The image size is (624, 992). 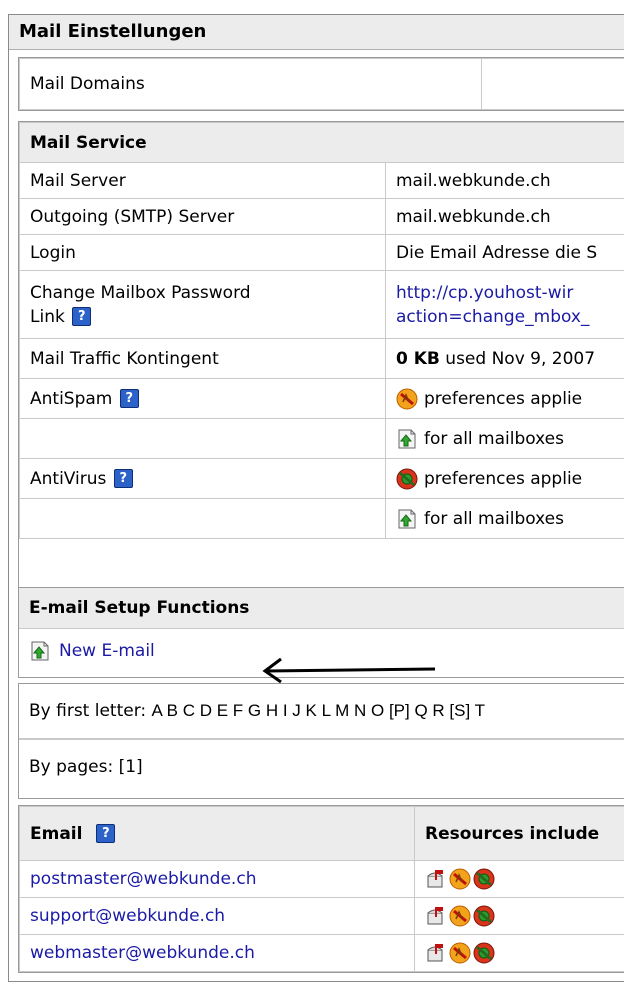 What do you see at coordinates (504, 180) in the screenshot?
I see `mail-server-value: mail.webkunde.ch` at bounding box center [504, 180].